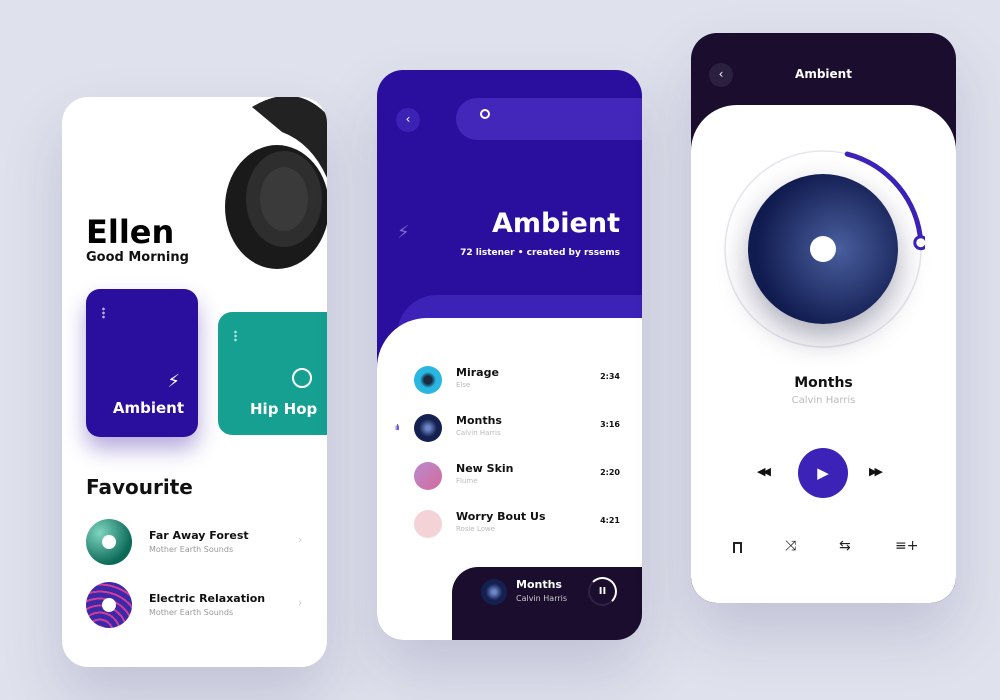 The width and height of the screenshot is (1000, 700). I want to click on track-row: Worry Bout Us Rosie Lowe 4:21, so click(509, 526).